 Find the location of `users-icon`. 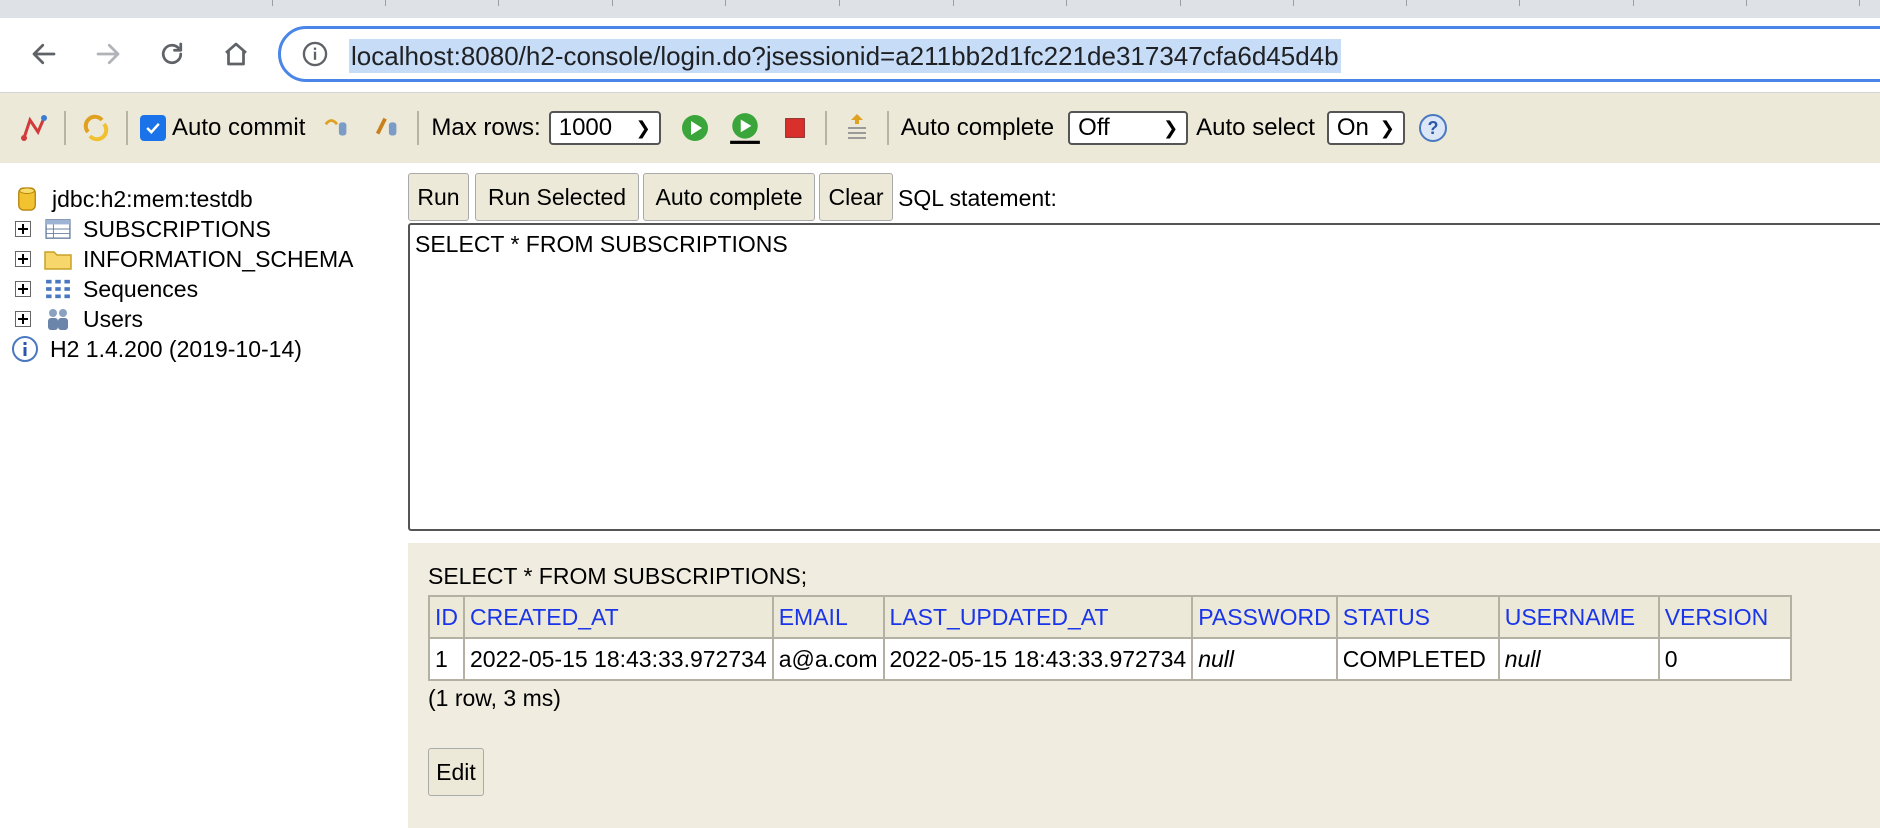

users-icon is located at coordinates (58, 319).